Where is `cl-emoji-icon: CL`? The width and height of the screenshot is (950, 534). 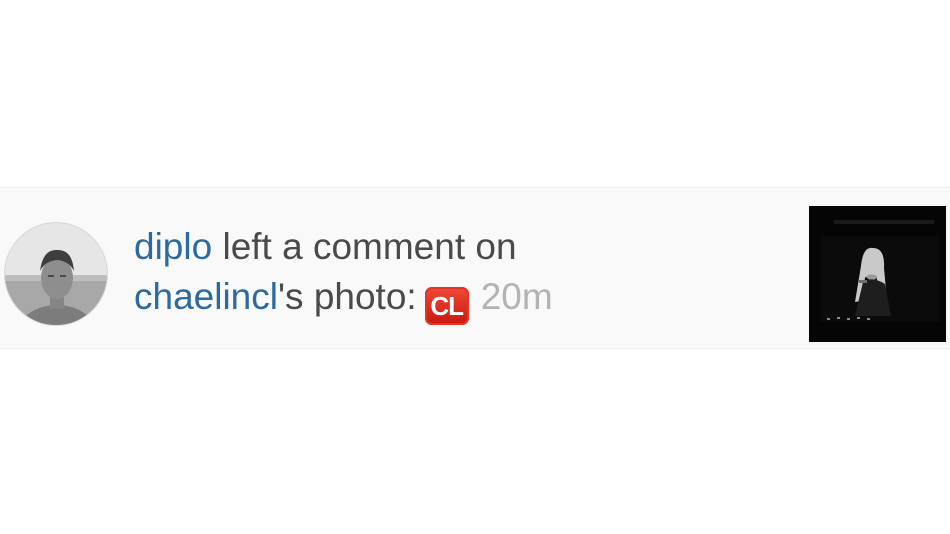 cl-emoji-icon: CL is located at coordinates (446, 306).